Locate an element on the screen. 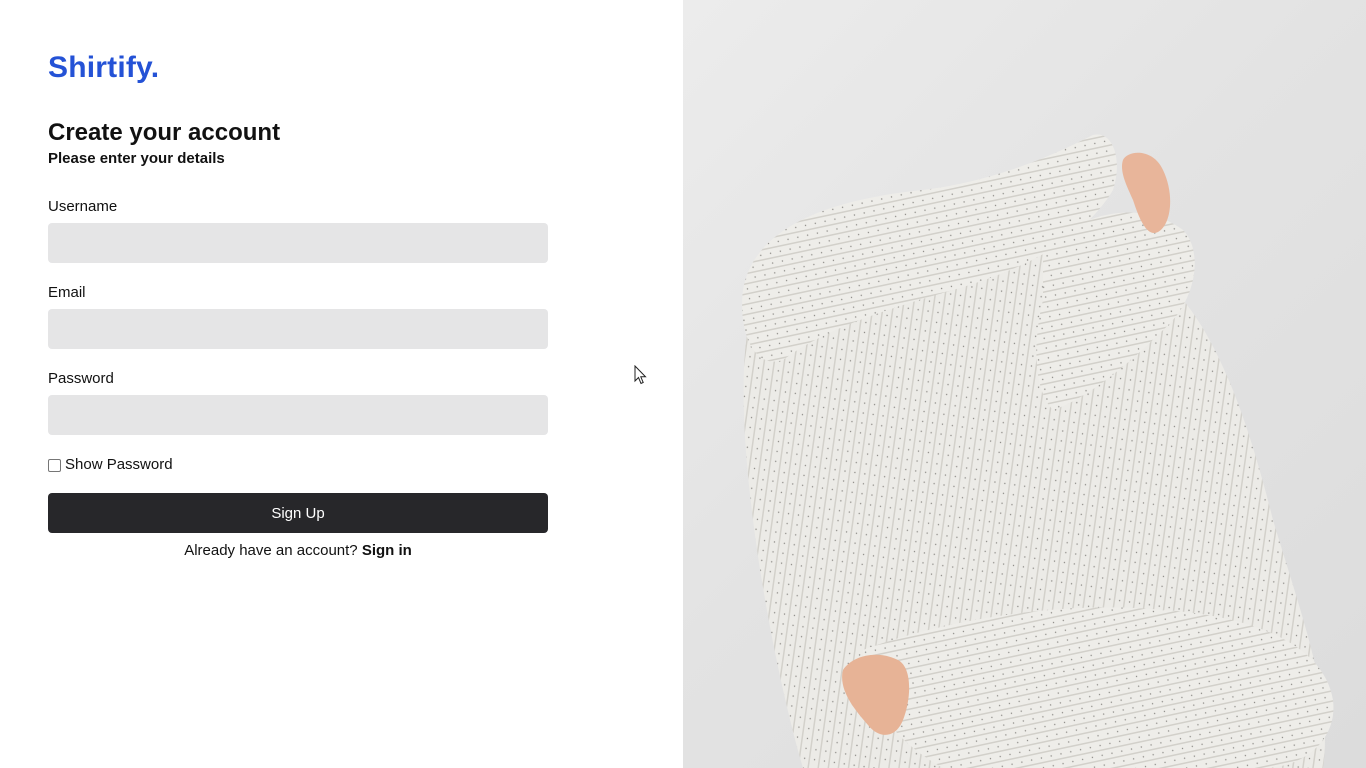  sign-in-prompt: Already have an account? Sign in is located at coordinates (298, 551).